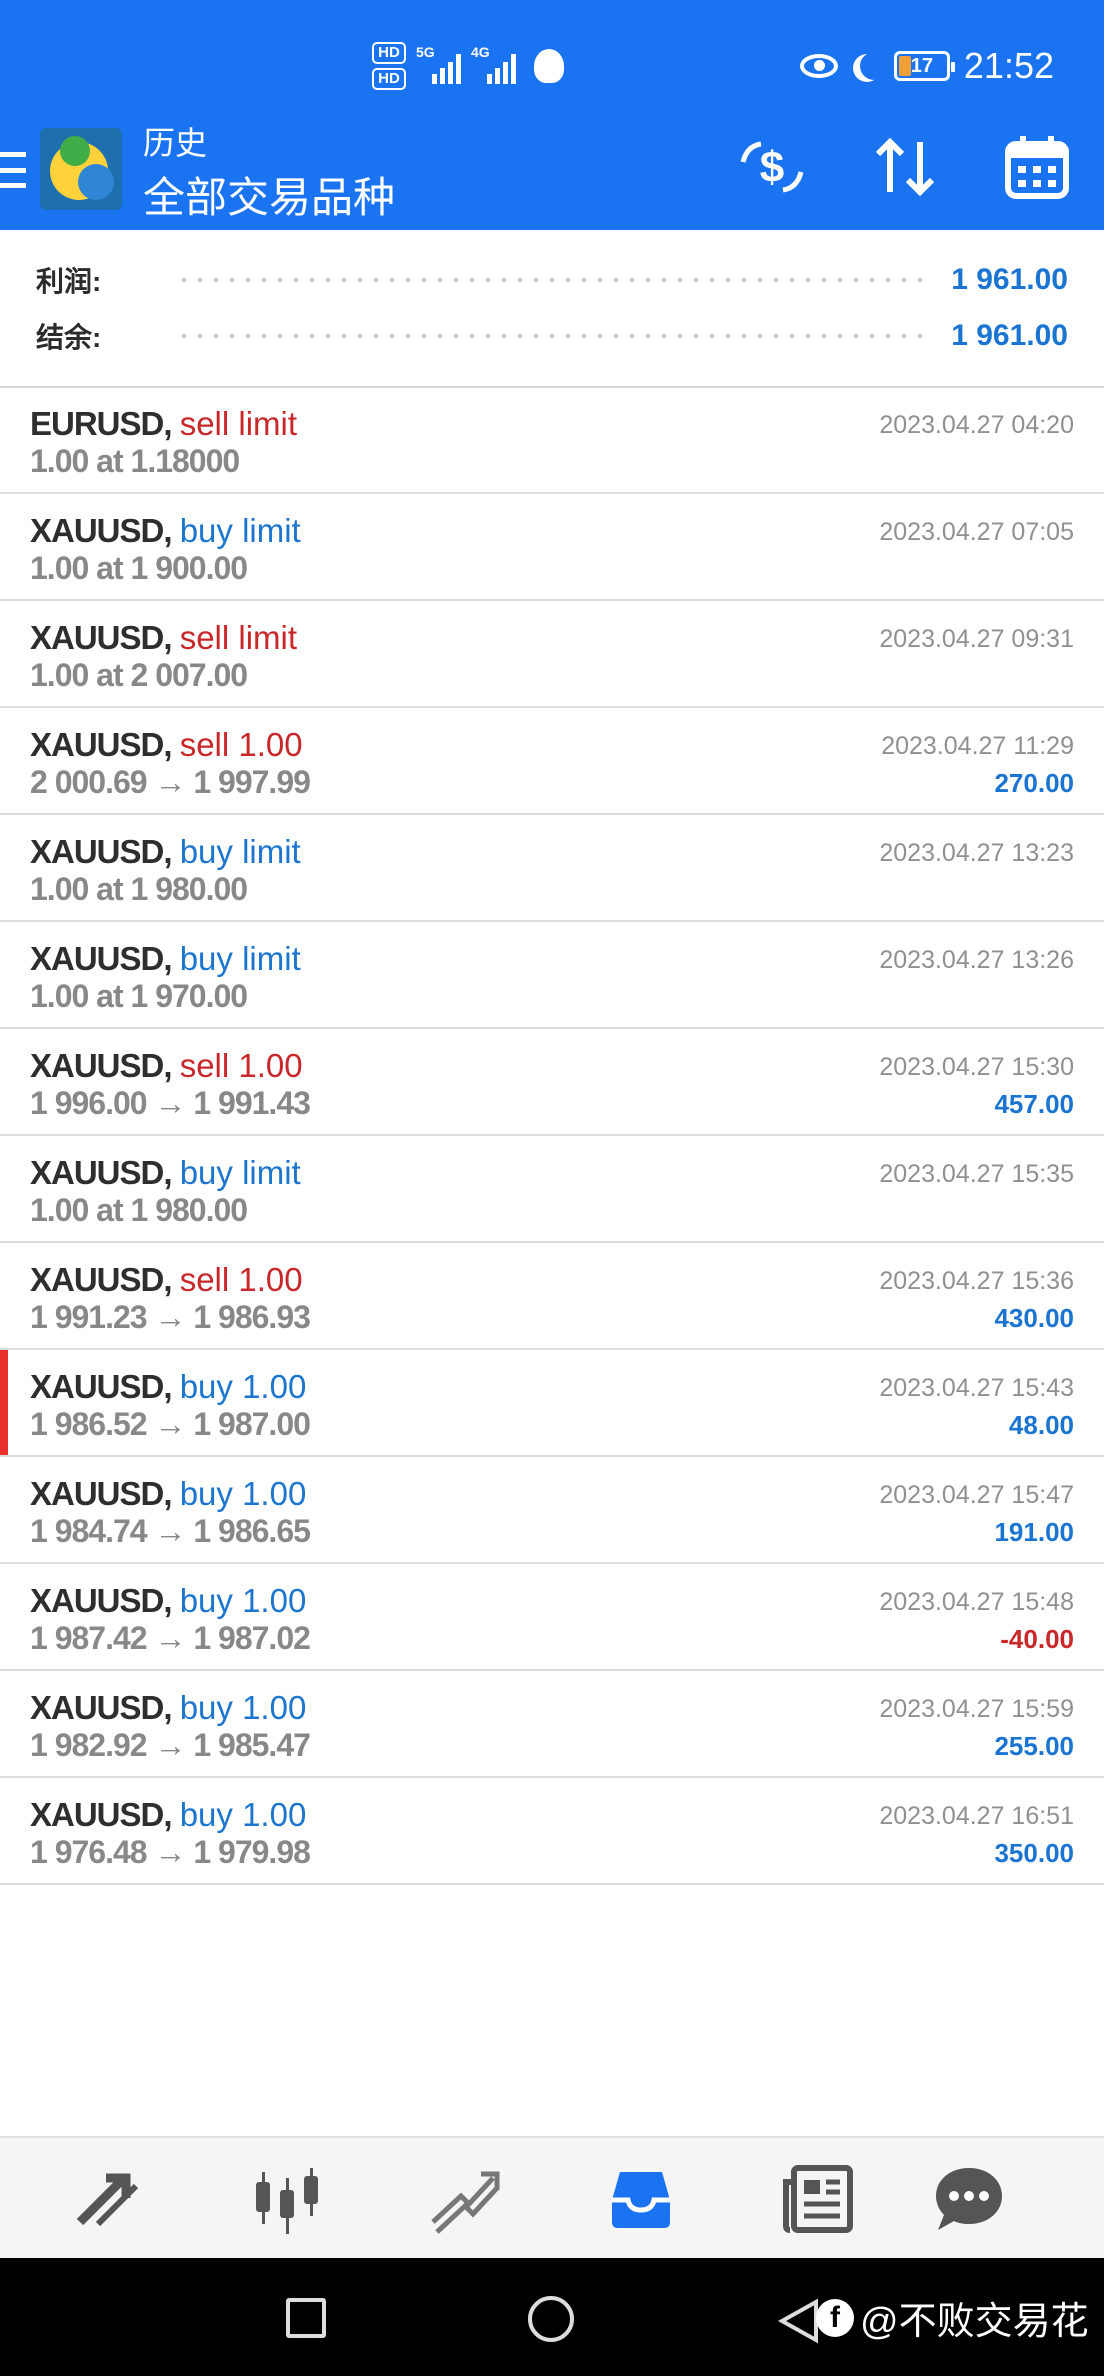 Image resolution: width=1104 pixels, height=2376 pixels. What do you see at coordinates (905, 167) in the screenshot?
I see `sort-icon` at bounding box center [905, 167].